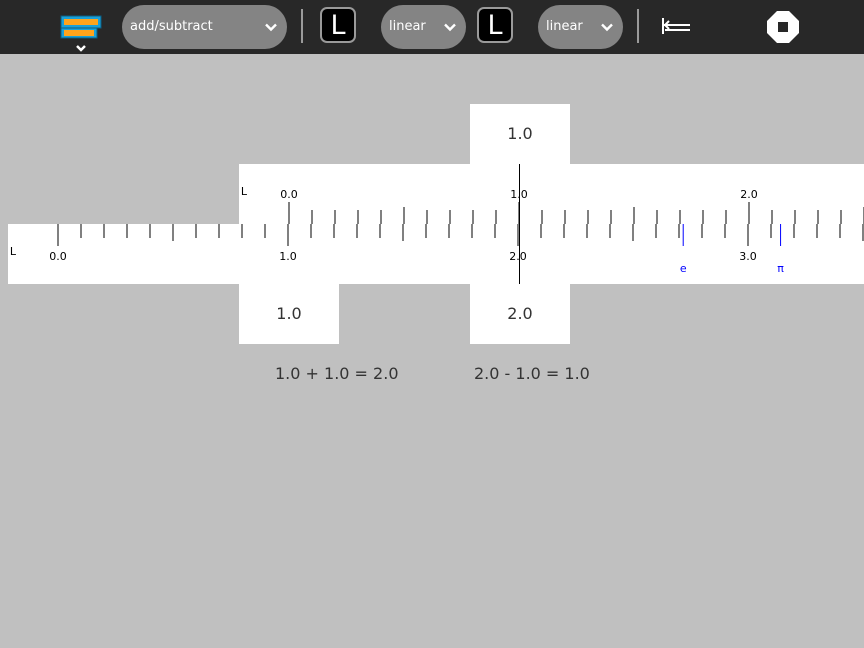  Describe the element at coordinates (437, 230) in the screenshot. I see `scale-ticks: 0.01.02.0L0.01.02.03.0Leπ` at that location.